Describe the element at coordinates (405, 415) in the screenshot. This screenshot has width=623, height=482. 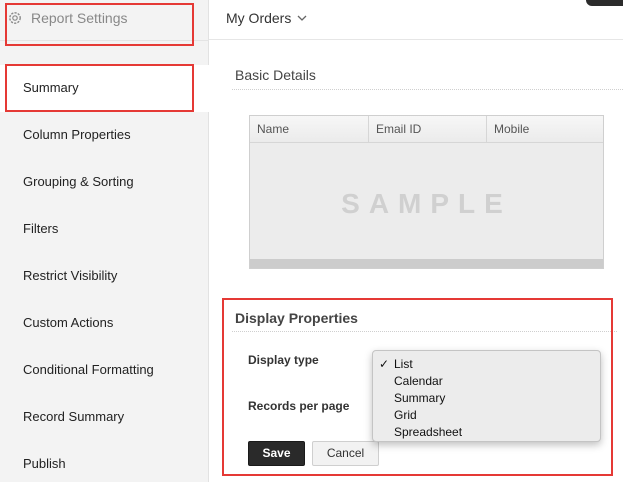
I see `option-grid: Grid` at that location.